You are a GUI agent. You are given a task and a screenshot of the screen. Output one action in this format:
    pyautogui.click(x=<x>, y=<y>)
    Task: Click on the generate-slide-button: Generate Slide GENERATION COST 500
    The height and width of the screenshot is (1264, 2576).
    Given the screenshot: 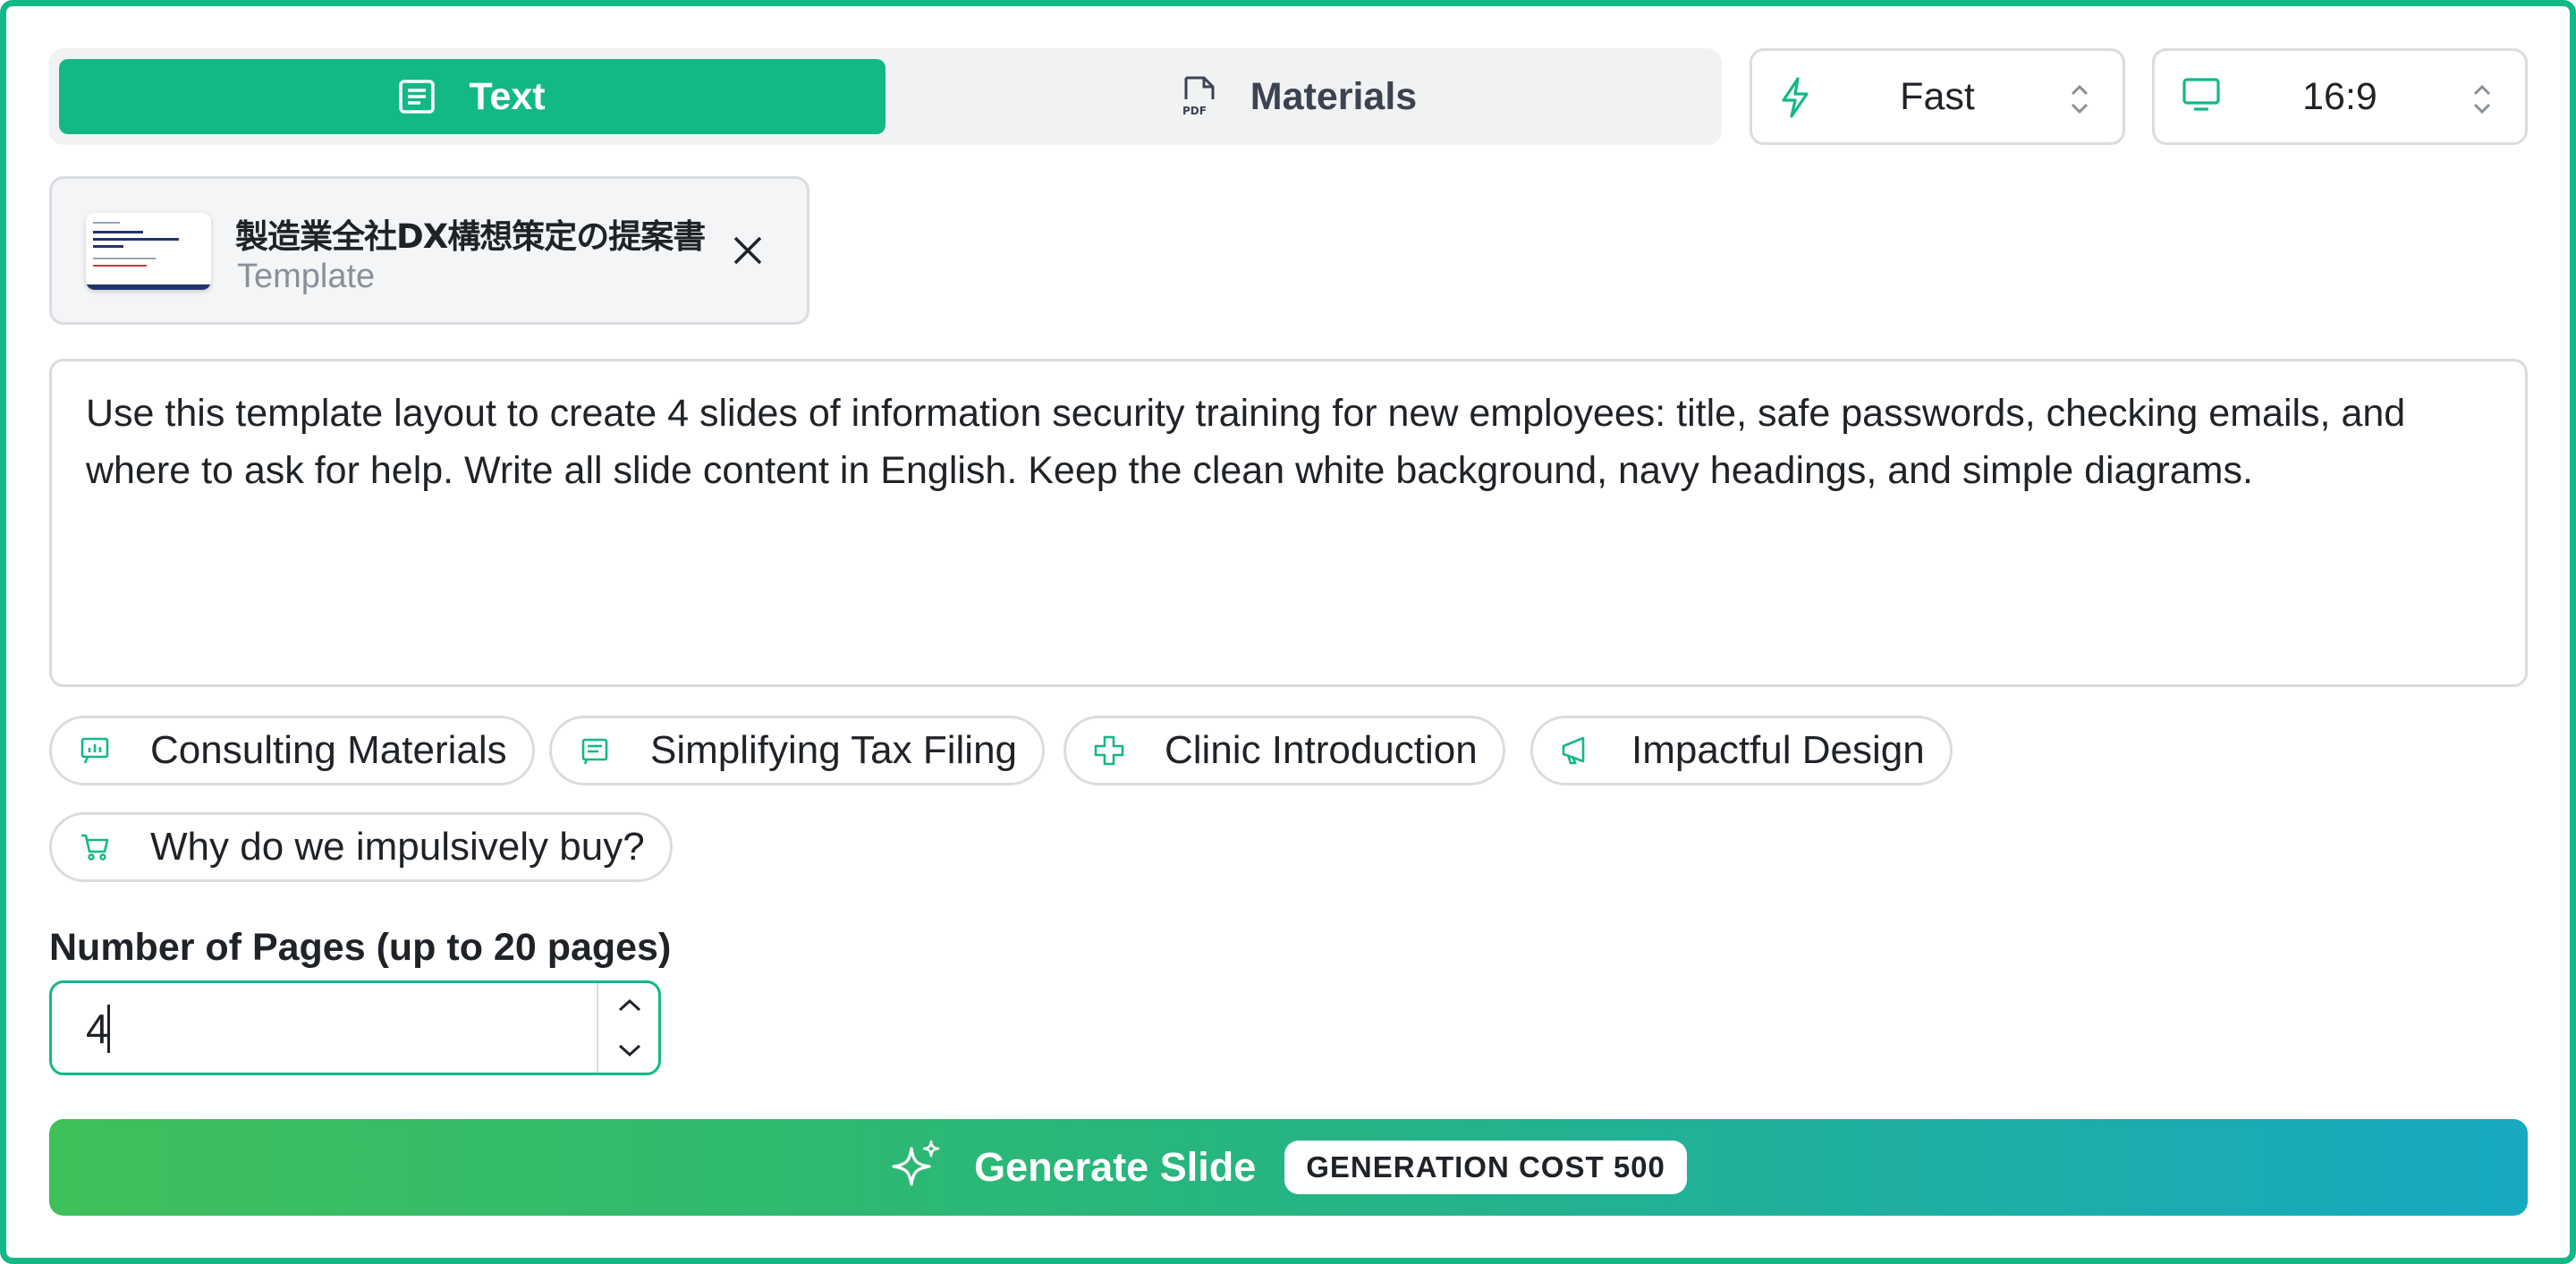 What is the action you would take?
    pyautogui.click(x=1288, y=1167)
    